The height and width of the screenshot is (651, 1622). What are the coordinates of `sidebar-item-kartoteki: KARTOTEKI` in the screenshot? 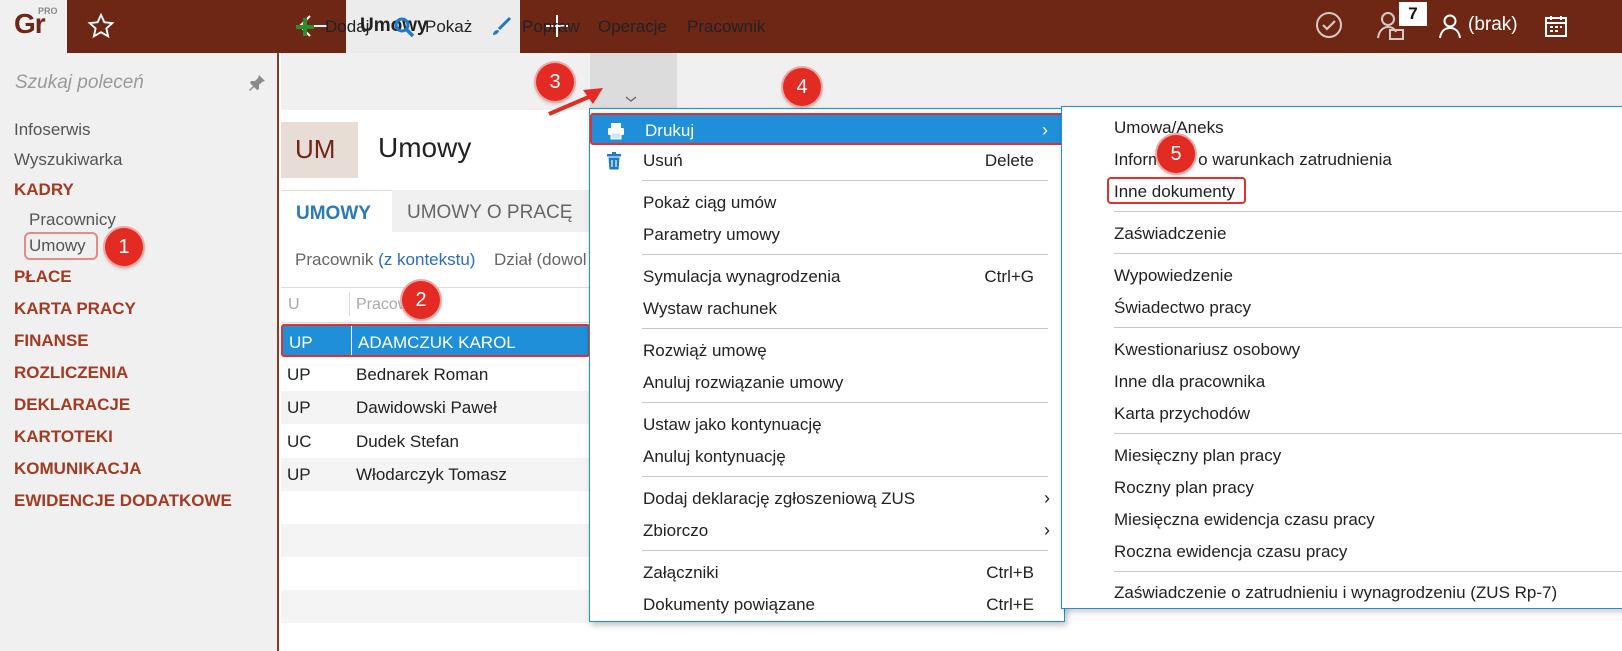 It's located at (63, 437).